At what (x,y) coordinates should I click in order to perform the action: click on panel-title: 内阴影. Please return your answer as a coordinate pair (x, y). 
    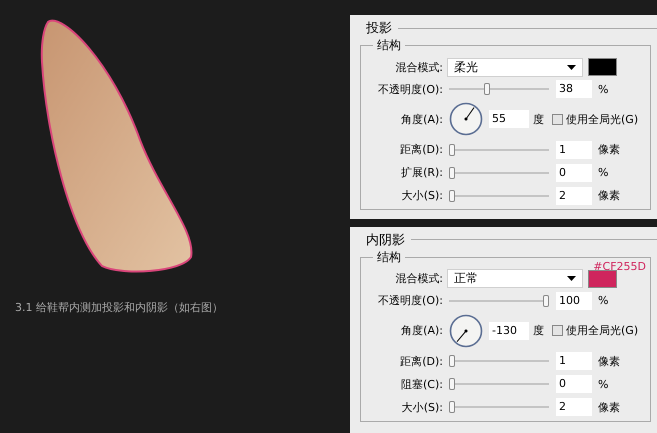
    Looking at the image, I should click on (385, 240).